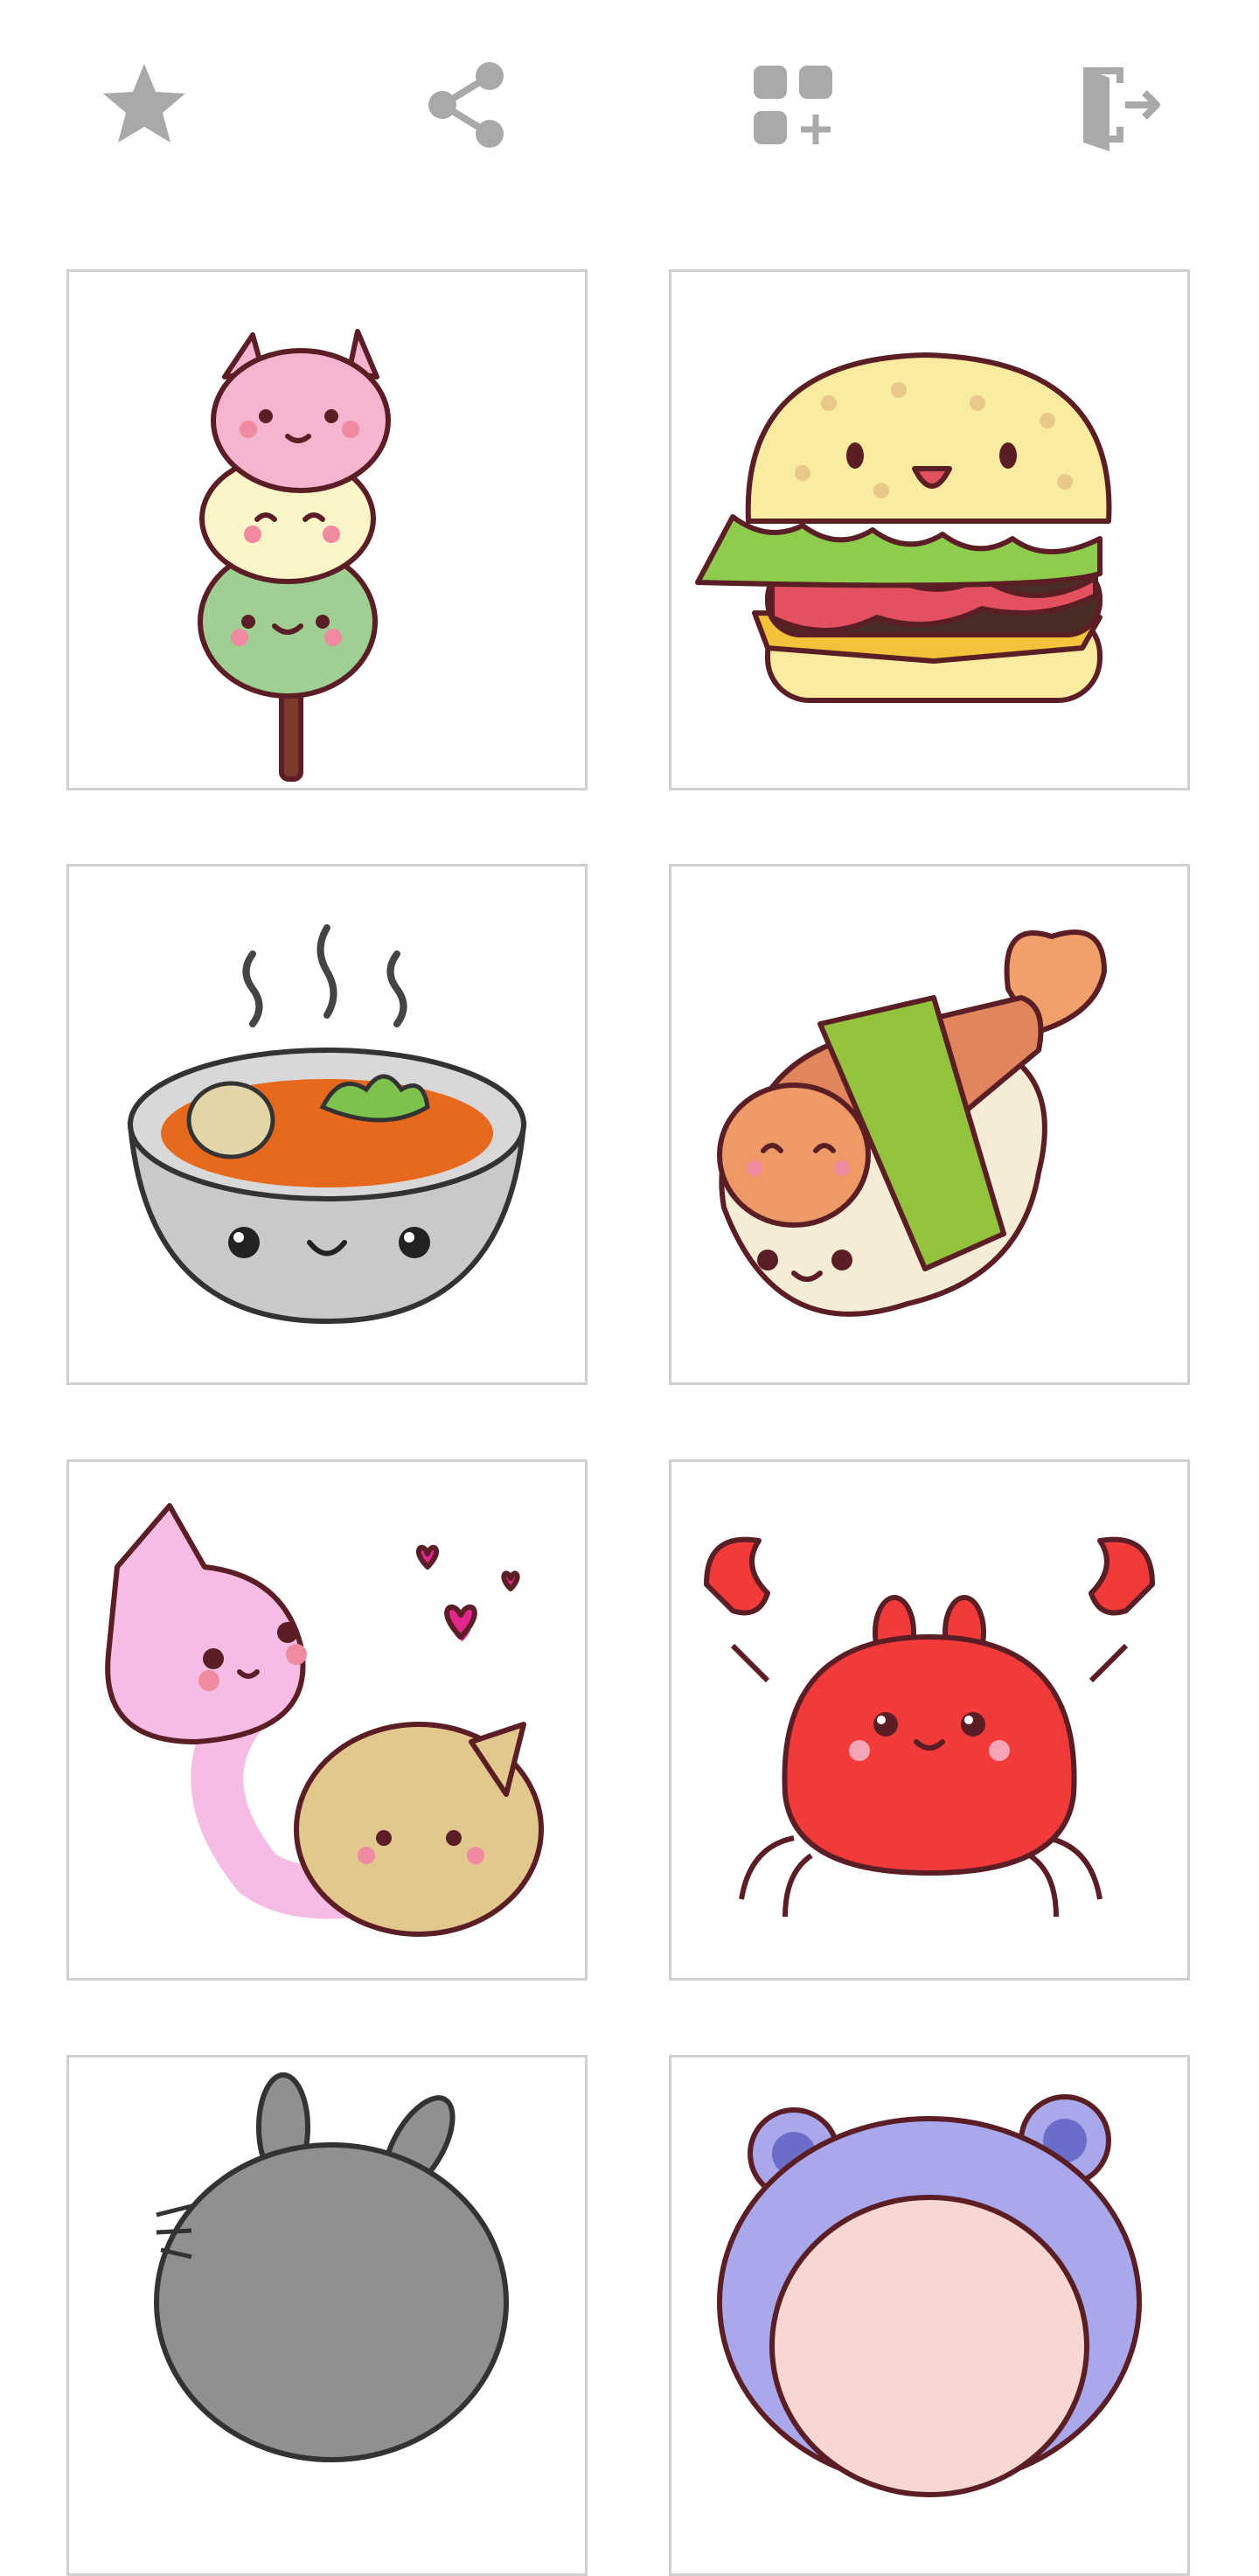 This screenshot has height=2576, width=1259. What do you see at coordinates (930, 1727) in the screenshot?
I see `crab-illustration` at bounding box center [930, 1727].